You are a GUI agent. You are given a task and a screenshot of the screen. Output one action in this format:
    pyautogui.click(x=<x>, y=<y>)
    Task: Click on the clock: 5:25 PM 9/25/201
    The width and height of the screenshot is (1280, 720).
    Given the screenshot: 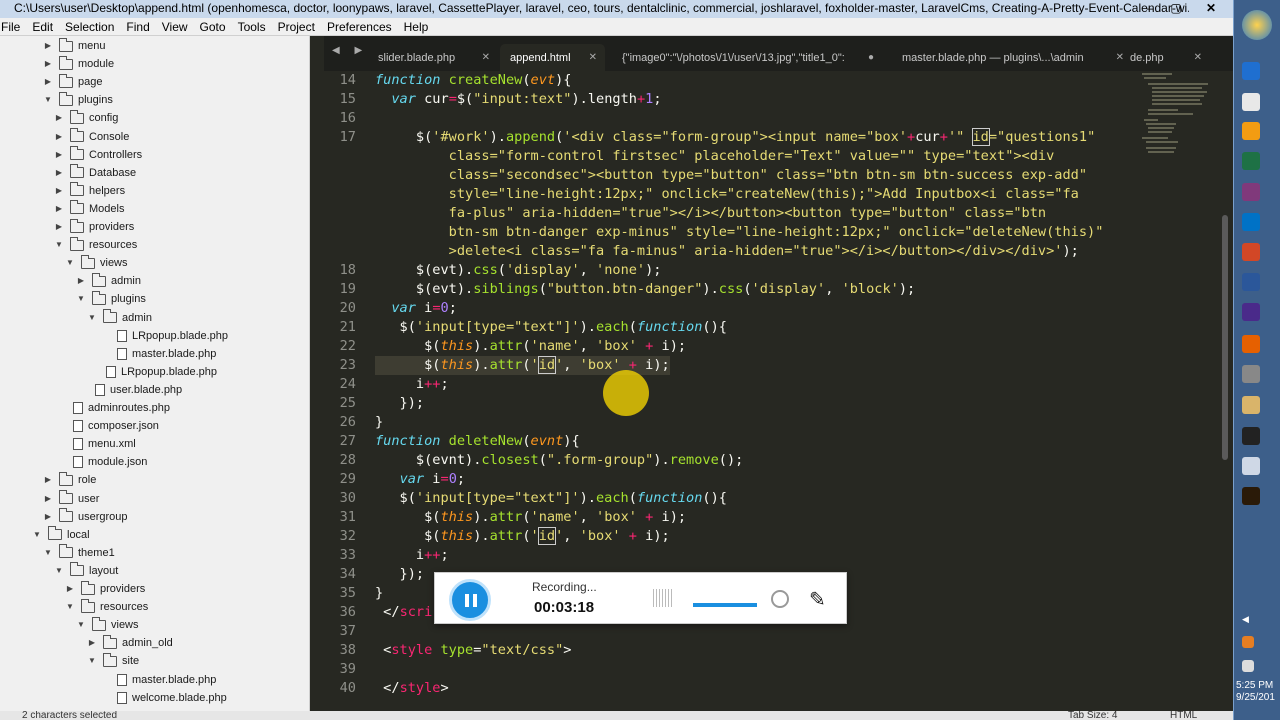 What is the action you would take?
    pyautogui.click(x=1255, y=692)
    